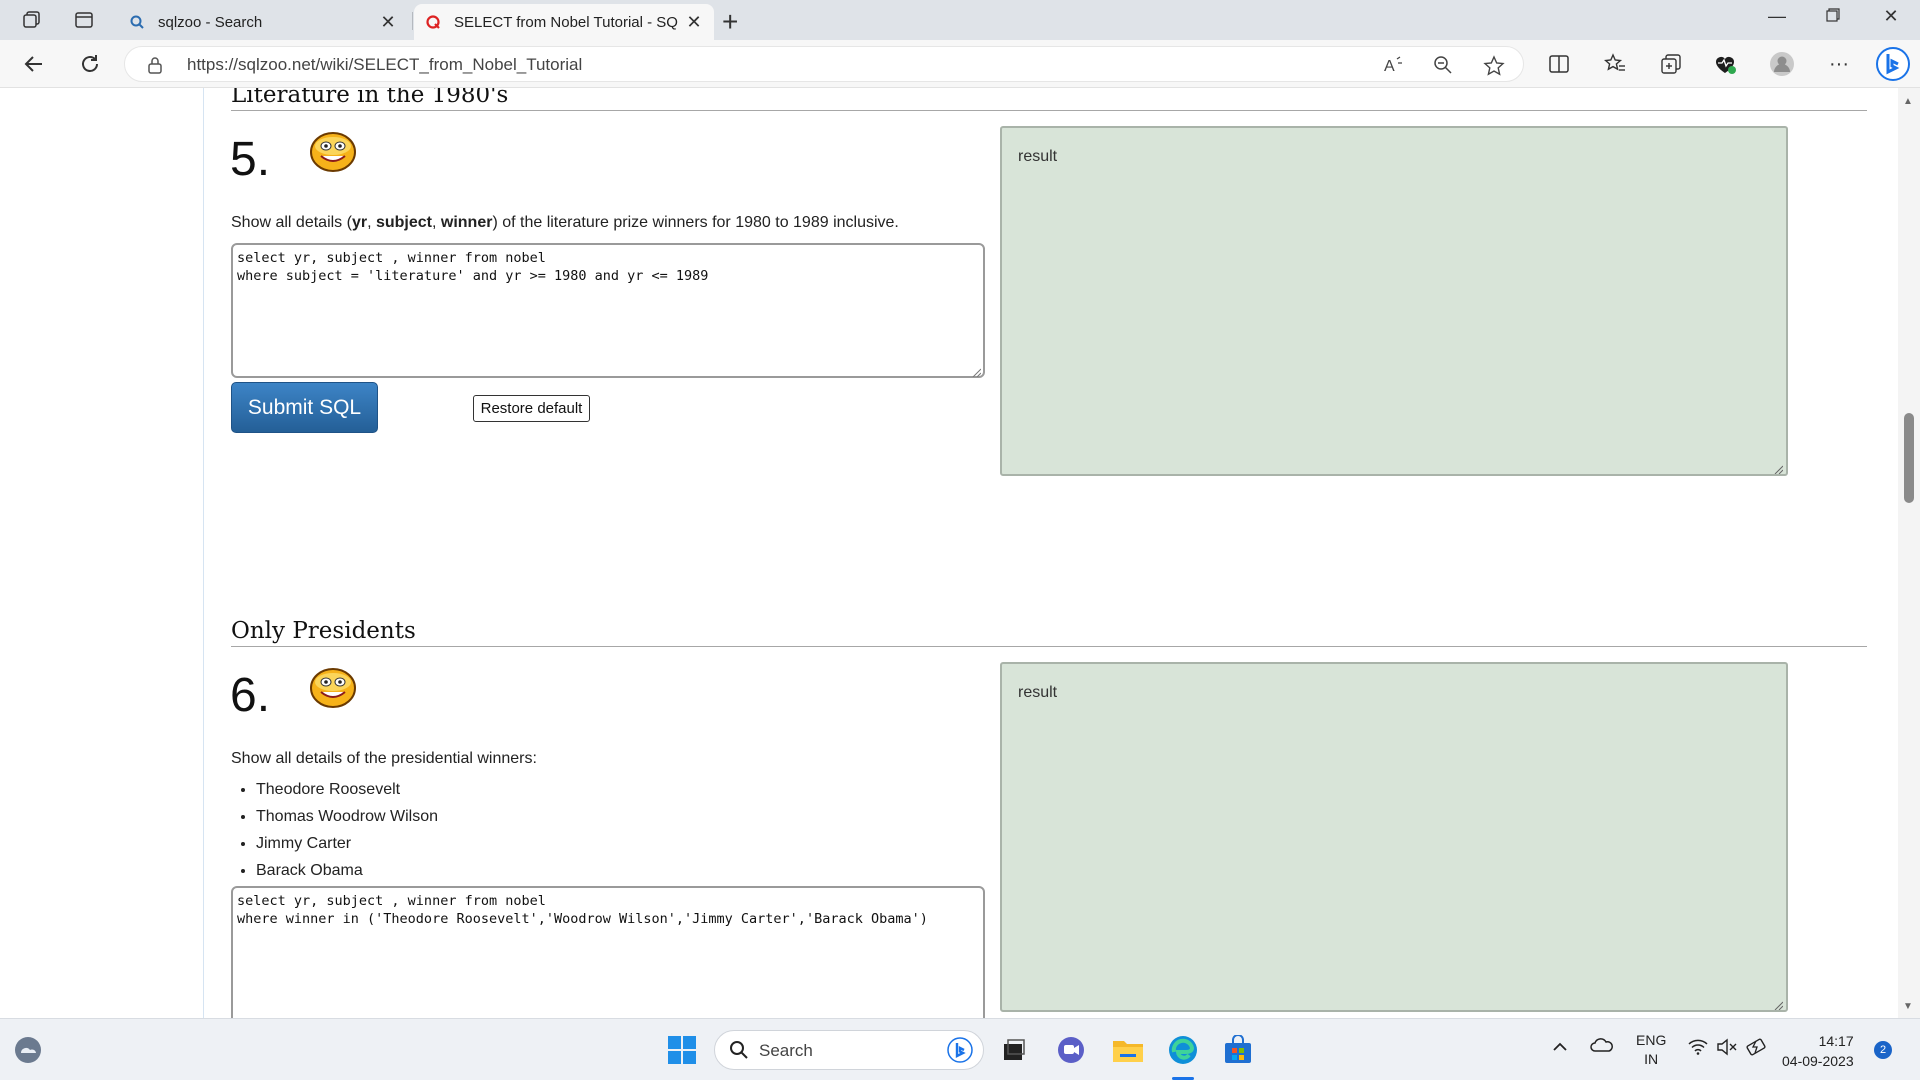 The image size is (1920, 1080). Describe the element at coordinates (84, 20) in the screenshot. I see `tab-actions-icon` at that location.